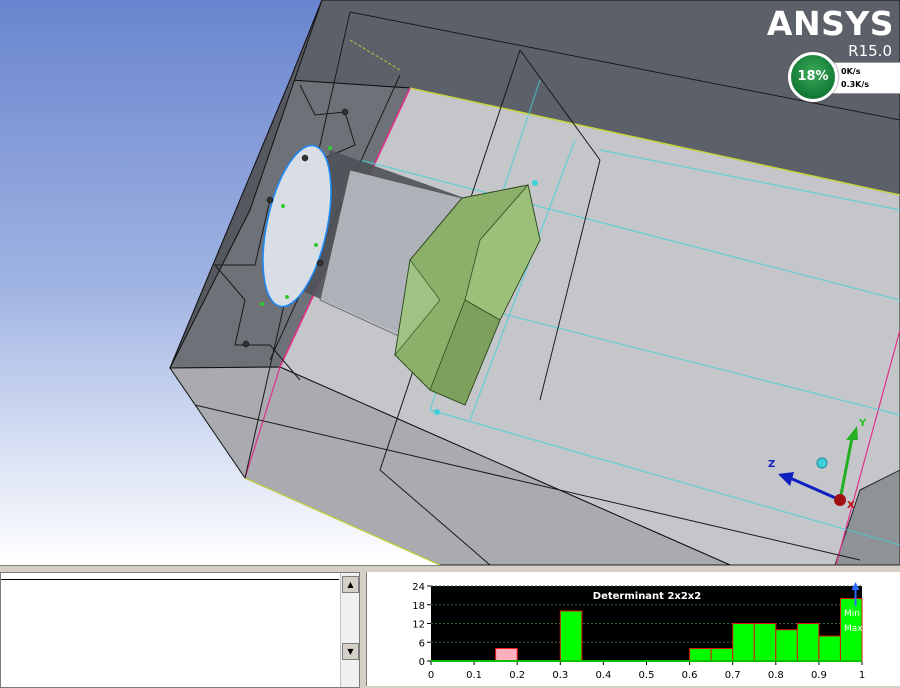 This screenshot has height=688, width=900. What do you see at coordinates (733, 675) in the screenshot?
I see `x-tick-label: 0.7` at bounding box center [733, 675].